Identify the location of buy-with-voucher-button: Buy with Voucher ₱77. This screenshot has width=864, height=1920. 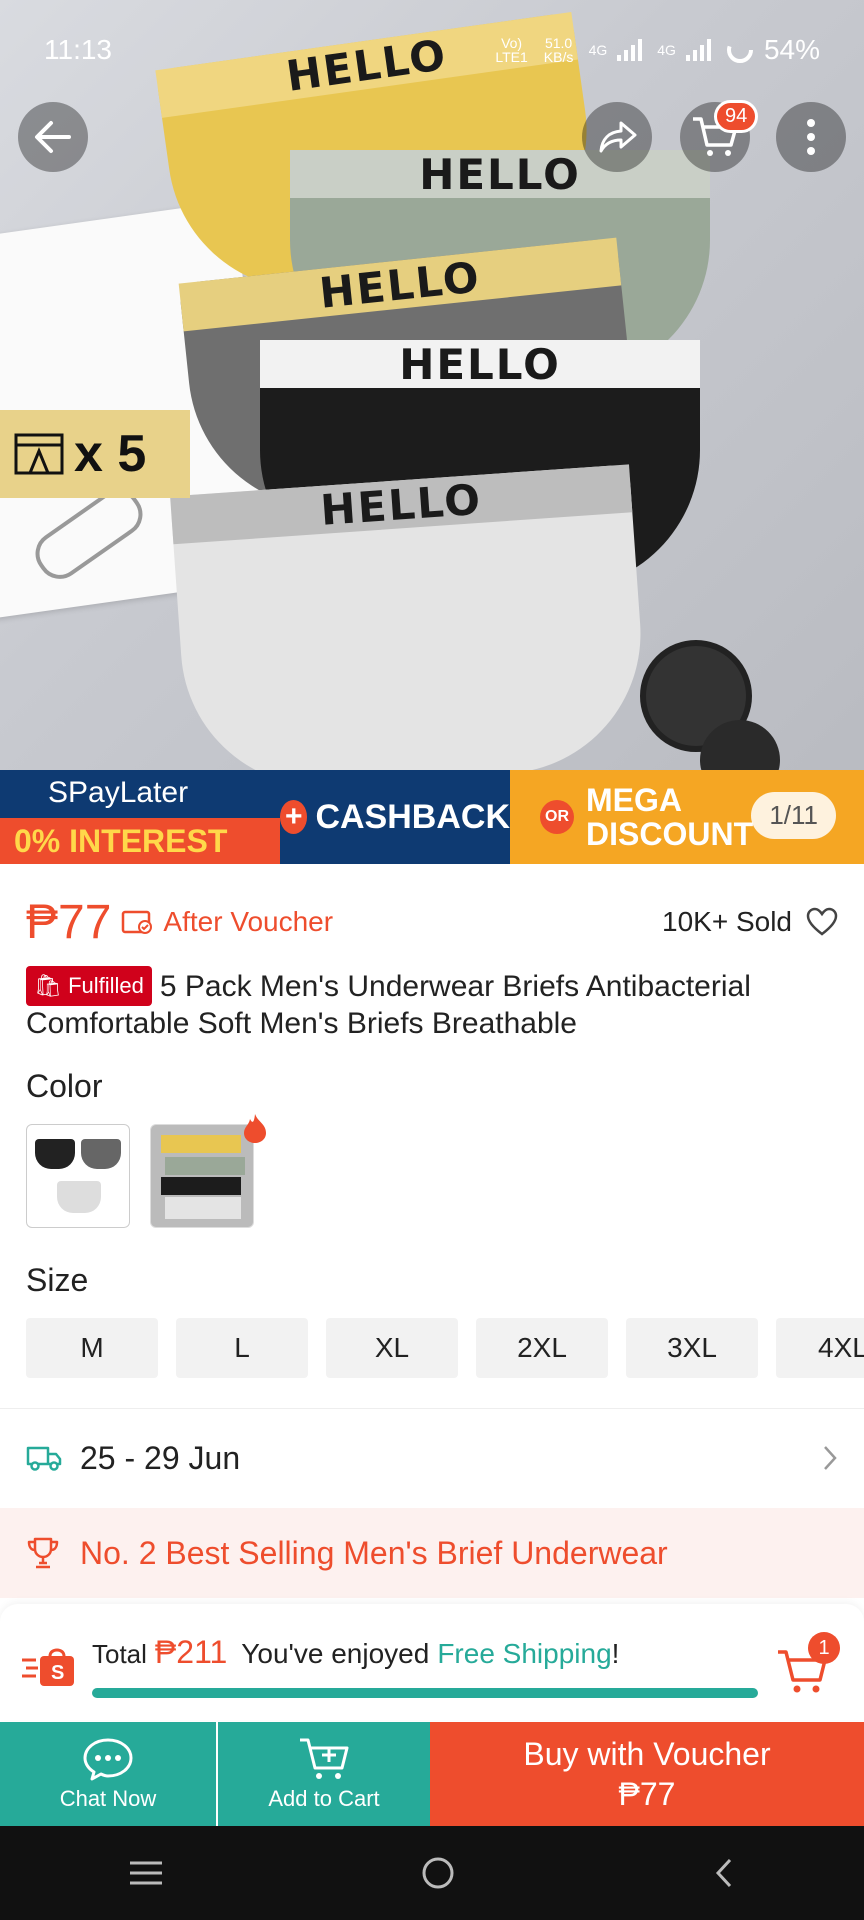
(647, 1774).